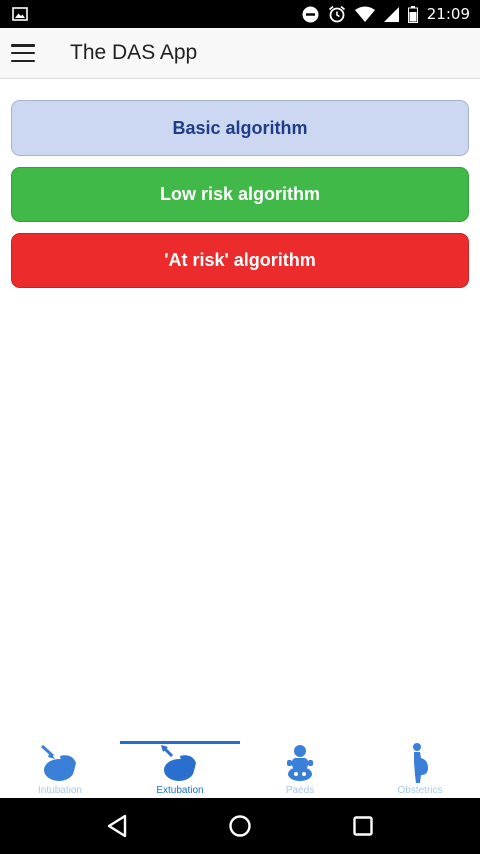  What do you see at coordinates (412, 14) in the screenshot?
I see `battery-icon` at bounding box center [412, 14].